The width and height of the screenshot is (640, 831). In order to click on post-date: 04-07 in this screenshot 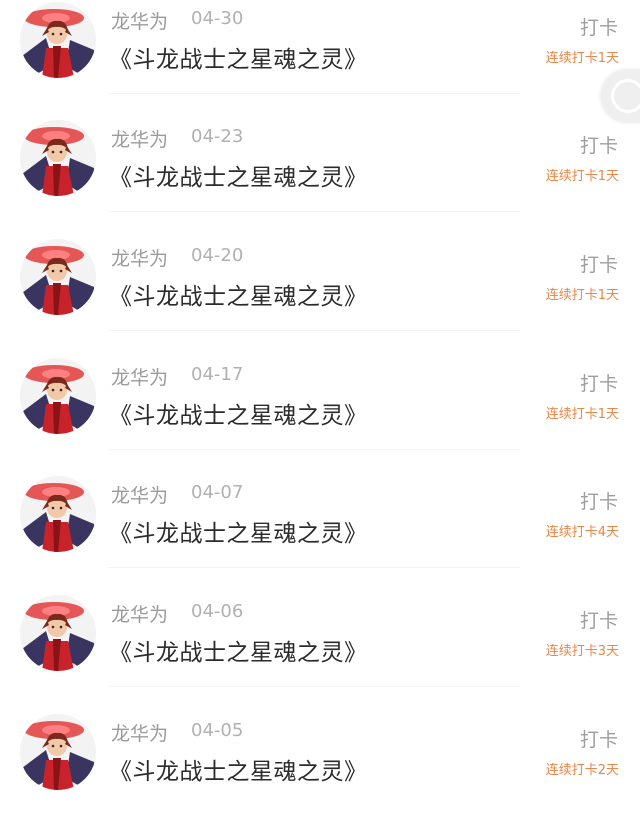, I will do `click(217, 492)`.